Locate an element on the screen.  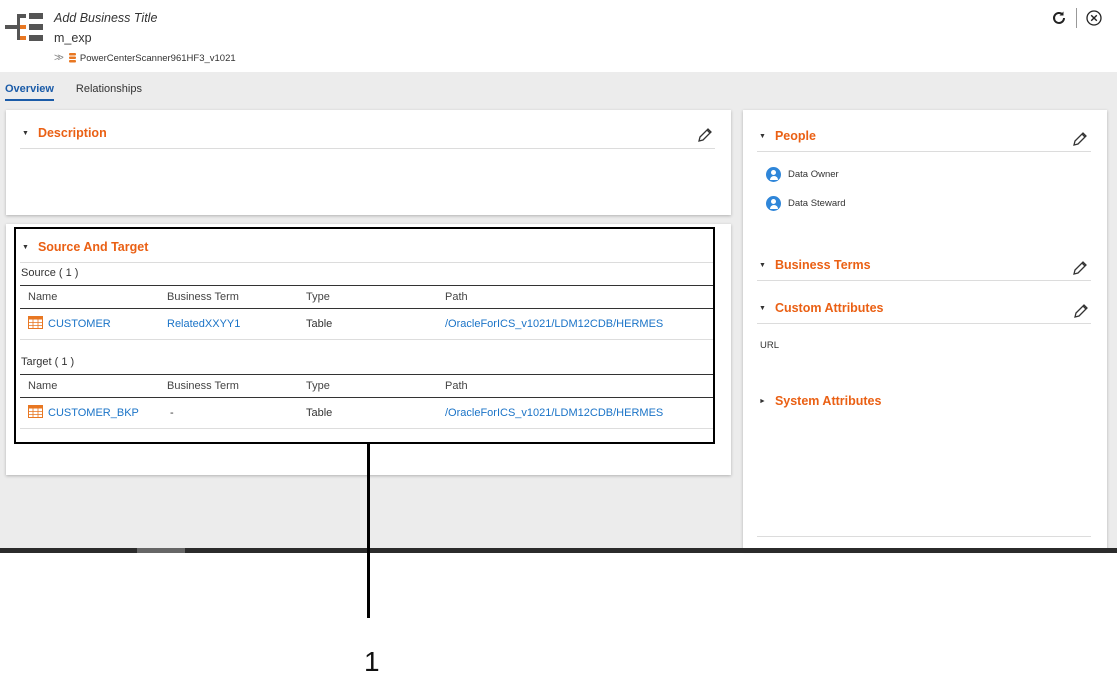
system-attributes-header: ► System Attributes is located at coordinates (820, 401).